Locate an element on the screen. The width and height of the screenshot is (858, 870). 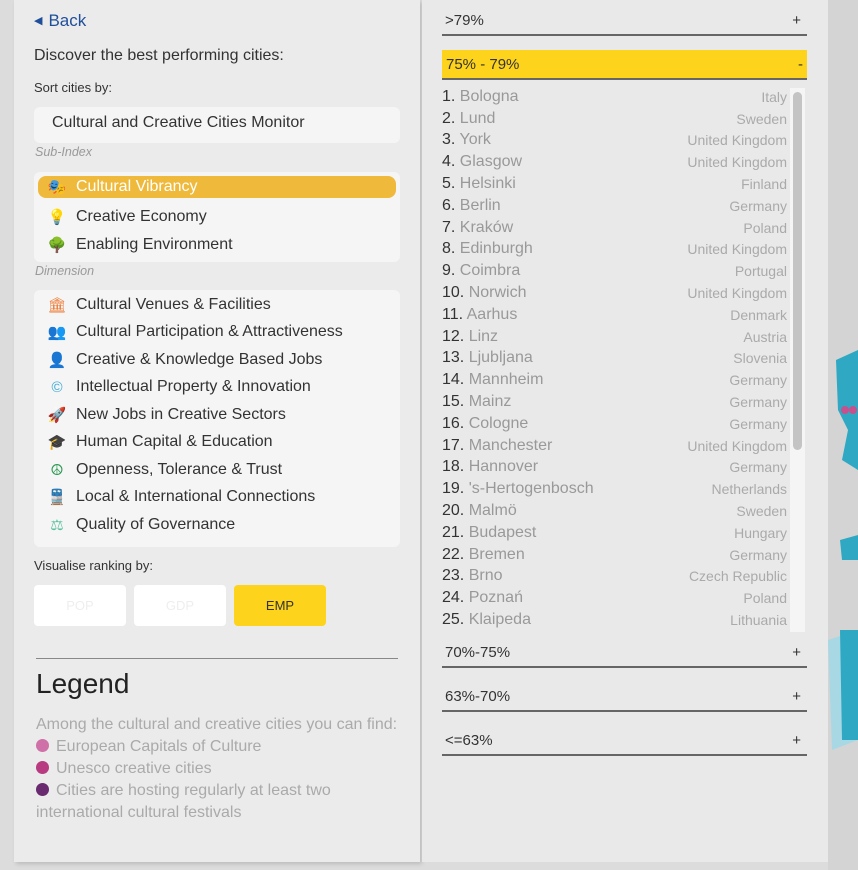
subindex-item: 🎭 Cultural Vibrancy is located at coordinates (217, 187).